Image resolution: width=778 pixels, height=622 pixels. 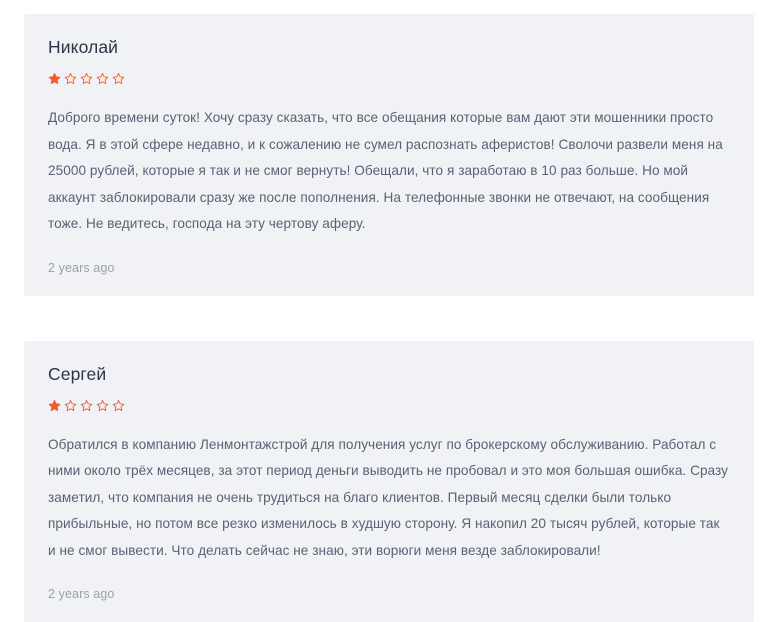 What do you see at coordinates (389, 47) in the screenshot?
I see `review-author-name: Николай` at bounding box center [389, 47].